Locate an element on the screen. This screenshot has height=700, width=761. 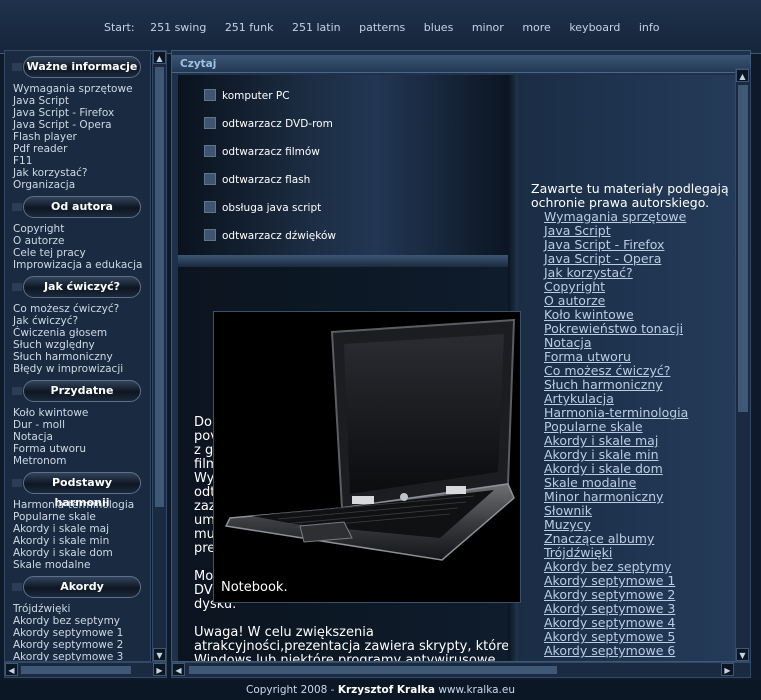
sidebar-item: Akordy septymowe 2 is located at coordinates (77, 645).